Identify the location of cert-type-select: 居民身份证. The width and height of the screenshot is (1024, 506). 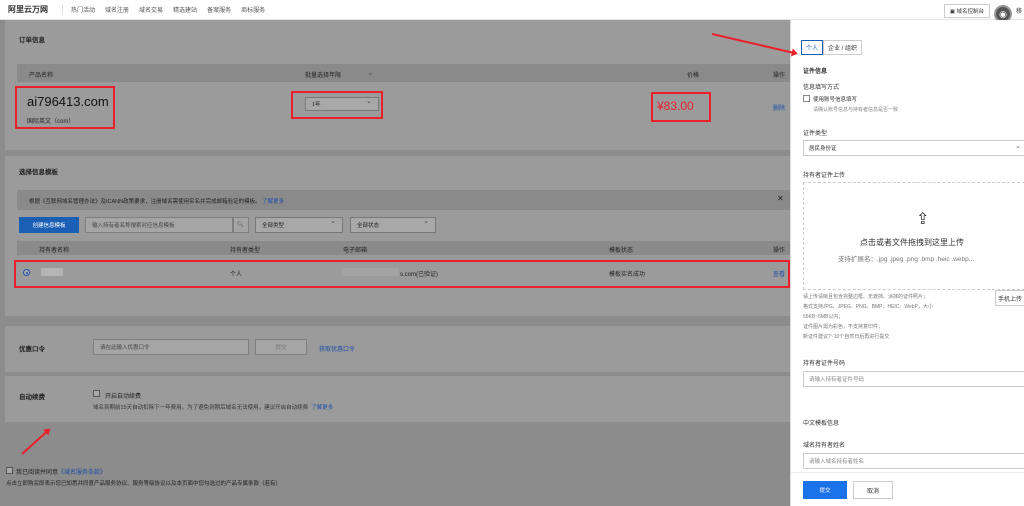
(913, 148).